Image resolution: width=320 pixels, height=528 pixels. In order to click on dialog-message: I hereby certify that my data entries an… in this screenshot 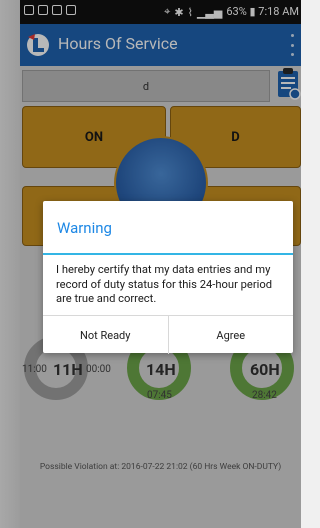, I will do `click(164, 284)`.